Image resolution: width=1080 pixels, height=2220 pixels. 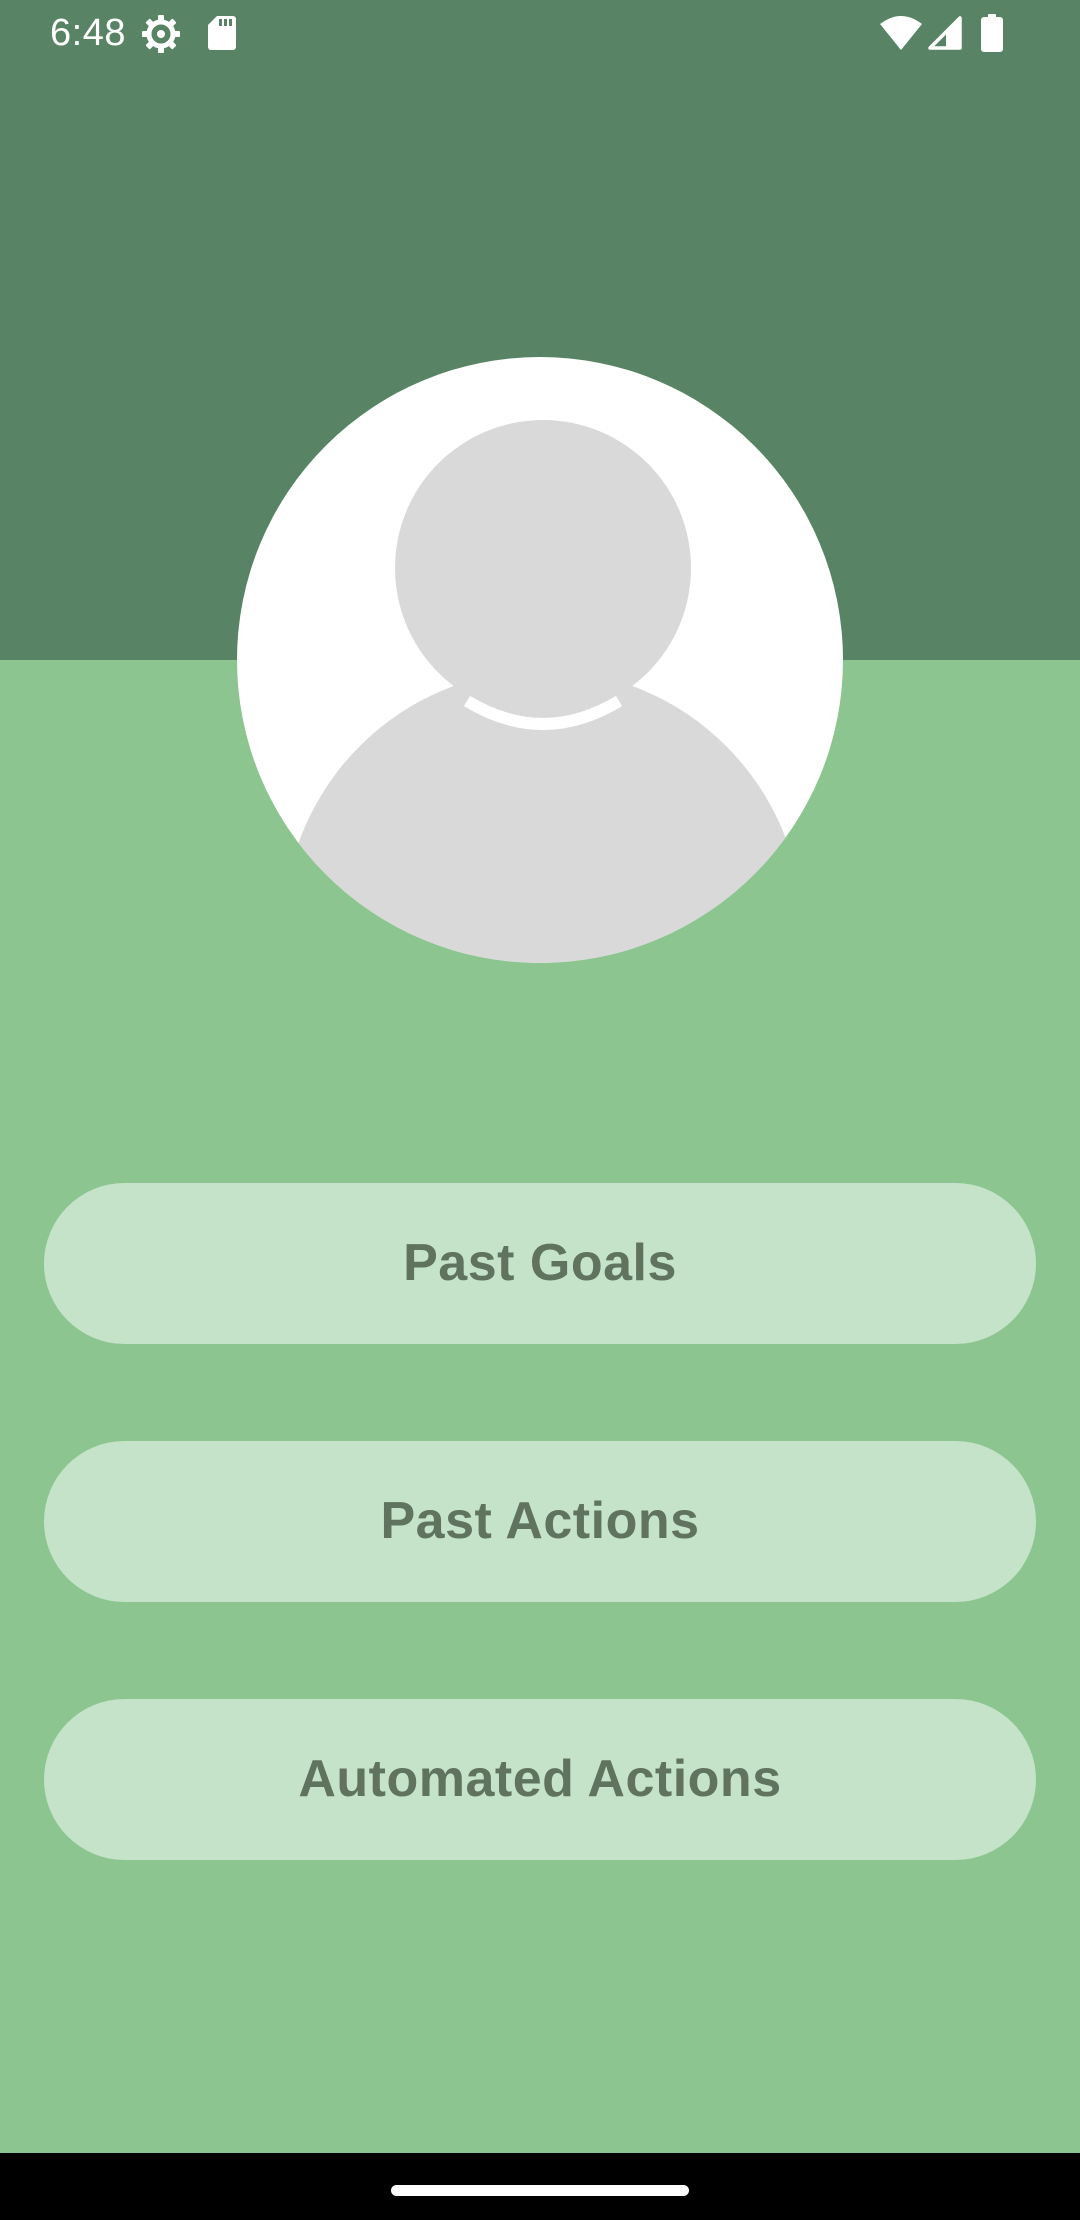 I want to click on default-person-avatar-icon, so click(x=543, y=691).